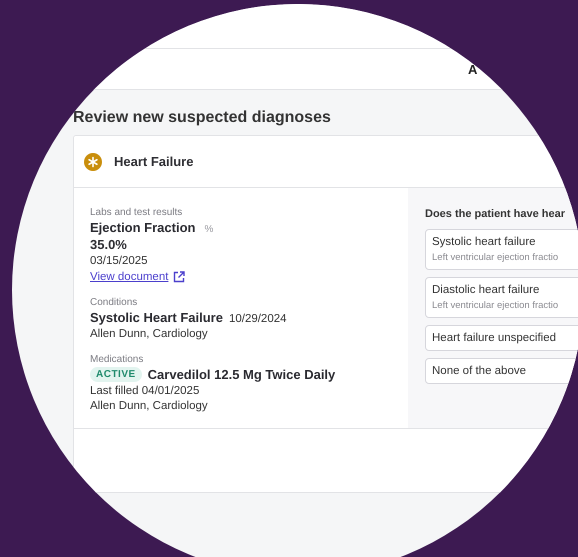 The height and width of the screenshot is (557, 578). What do you see at coordinates (116, 374) in the screenshot?
I see `status-badge: ACTIVE` at bounding box center [116, 374].